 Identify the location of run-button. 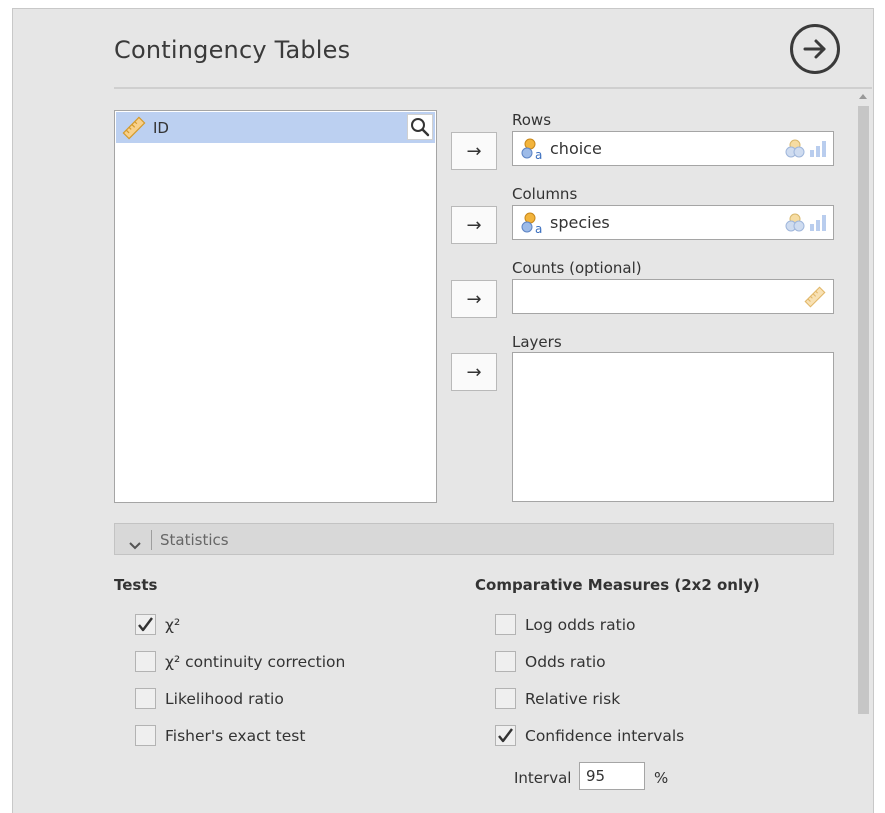
(815, 49).